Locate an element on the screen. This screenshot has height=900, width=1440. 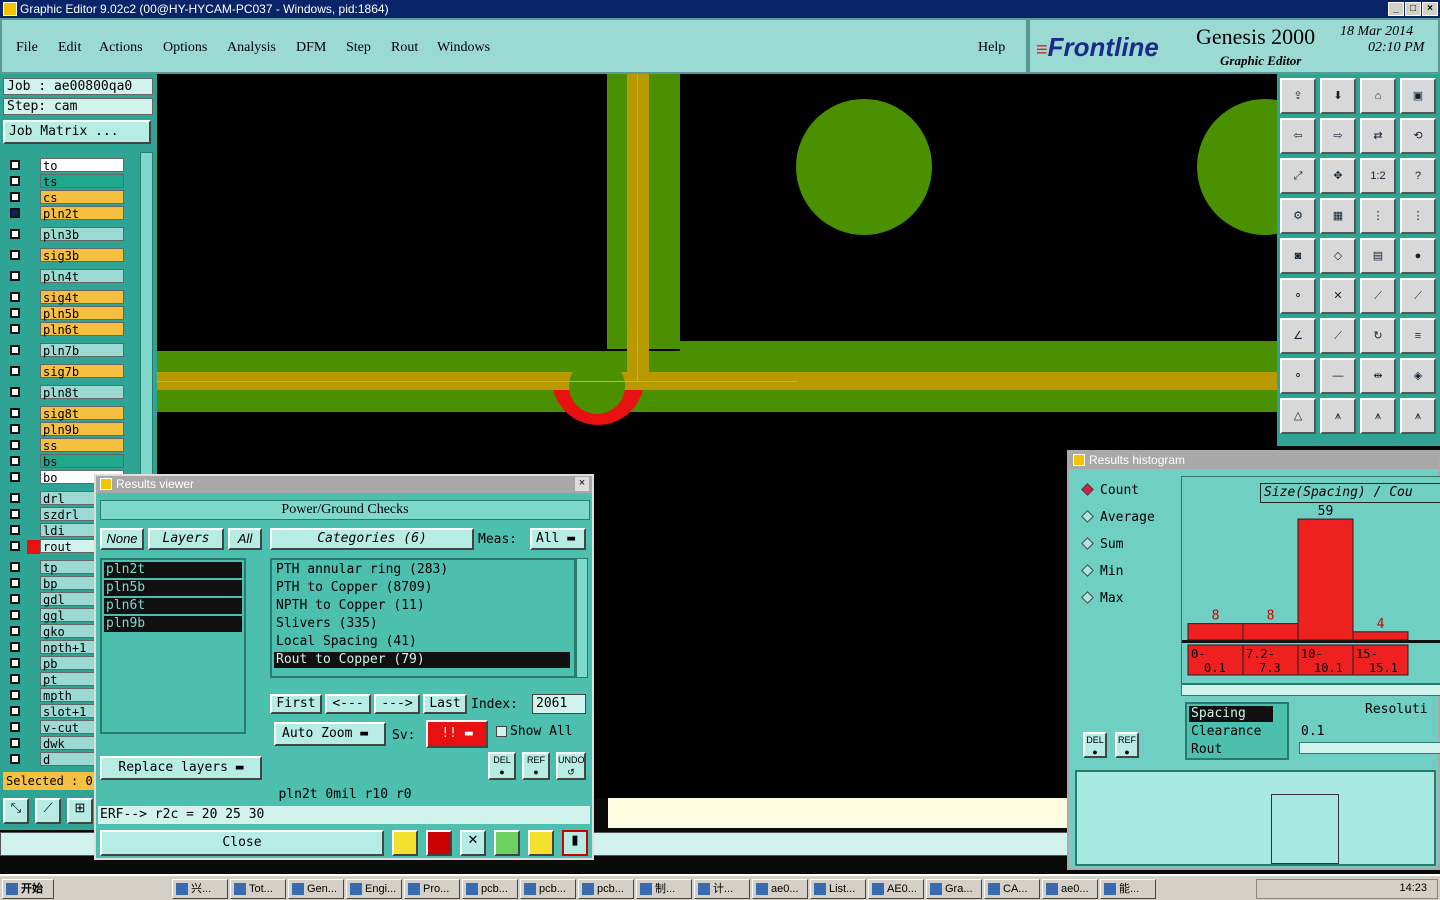
category-item: Local Spacing (41) is located at coordinates (422, 642).